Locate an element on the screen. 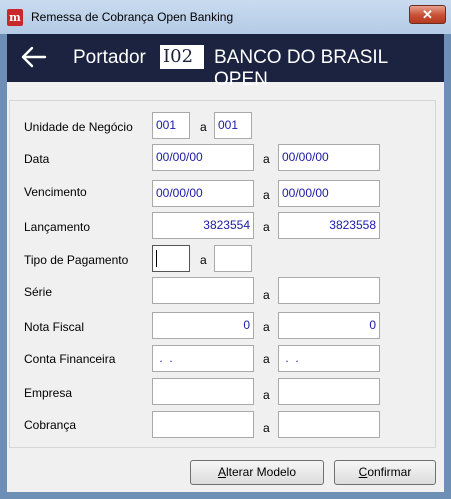 This screenshot has height=499, width=451. back-arrow-icon is located at coordinates (34, 57).